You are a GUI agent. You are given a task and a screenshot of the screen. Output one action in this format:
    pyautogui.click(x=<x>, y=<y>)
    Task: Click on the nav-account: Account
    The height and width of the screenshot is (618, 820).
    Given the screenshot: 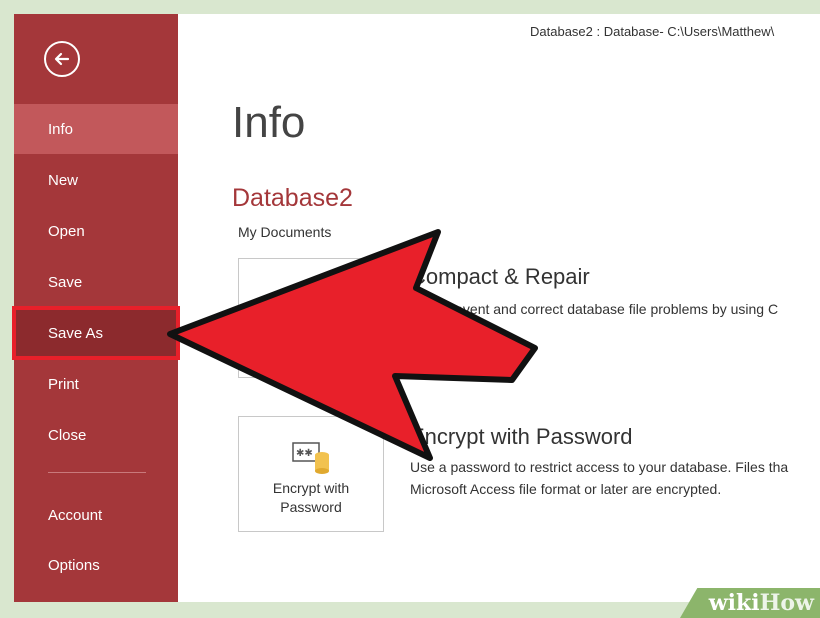 What is the action you would take?
    pyautogui.click(x=96, y=515)
    